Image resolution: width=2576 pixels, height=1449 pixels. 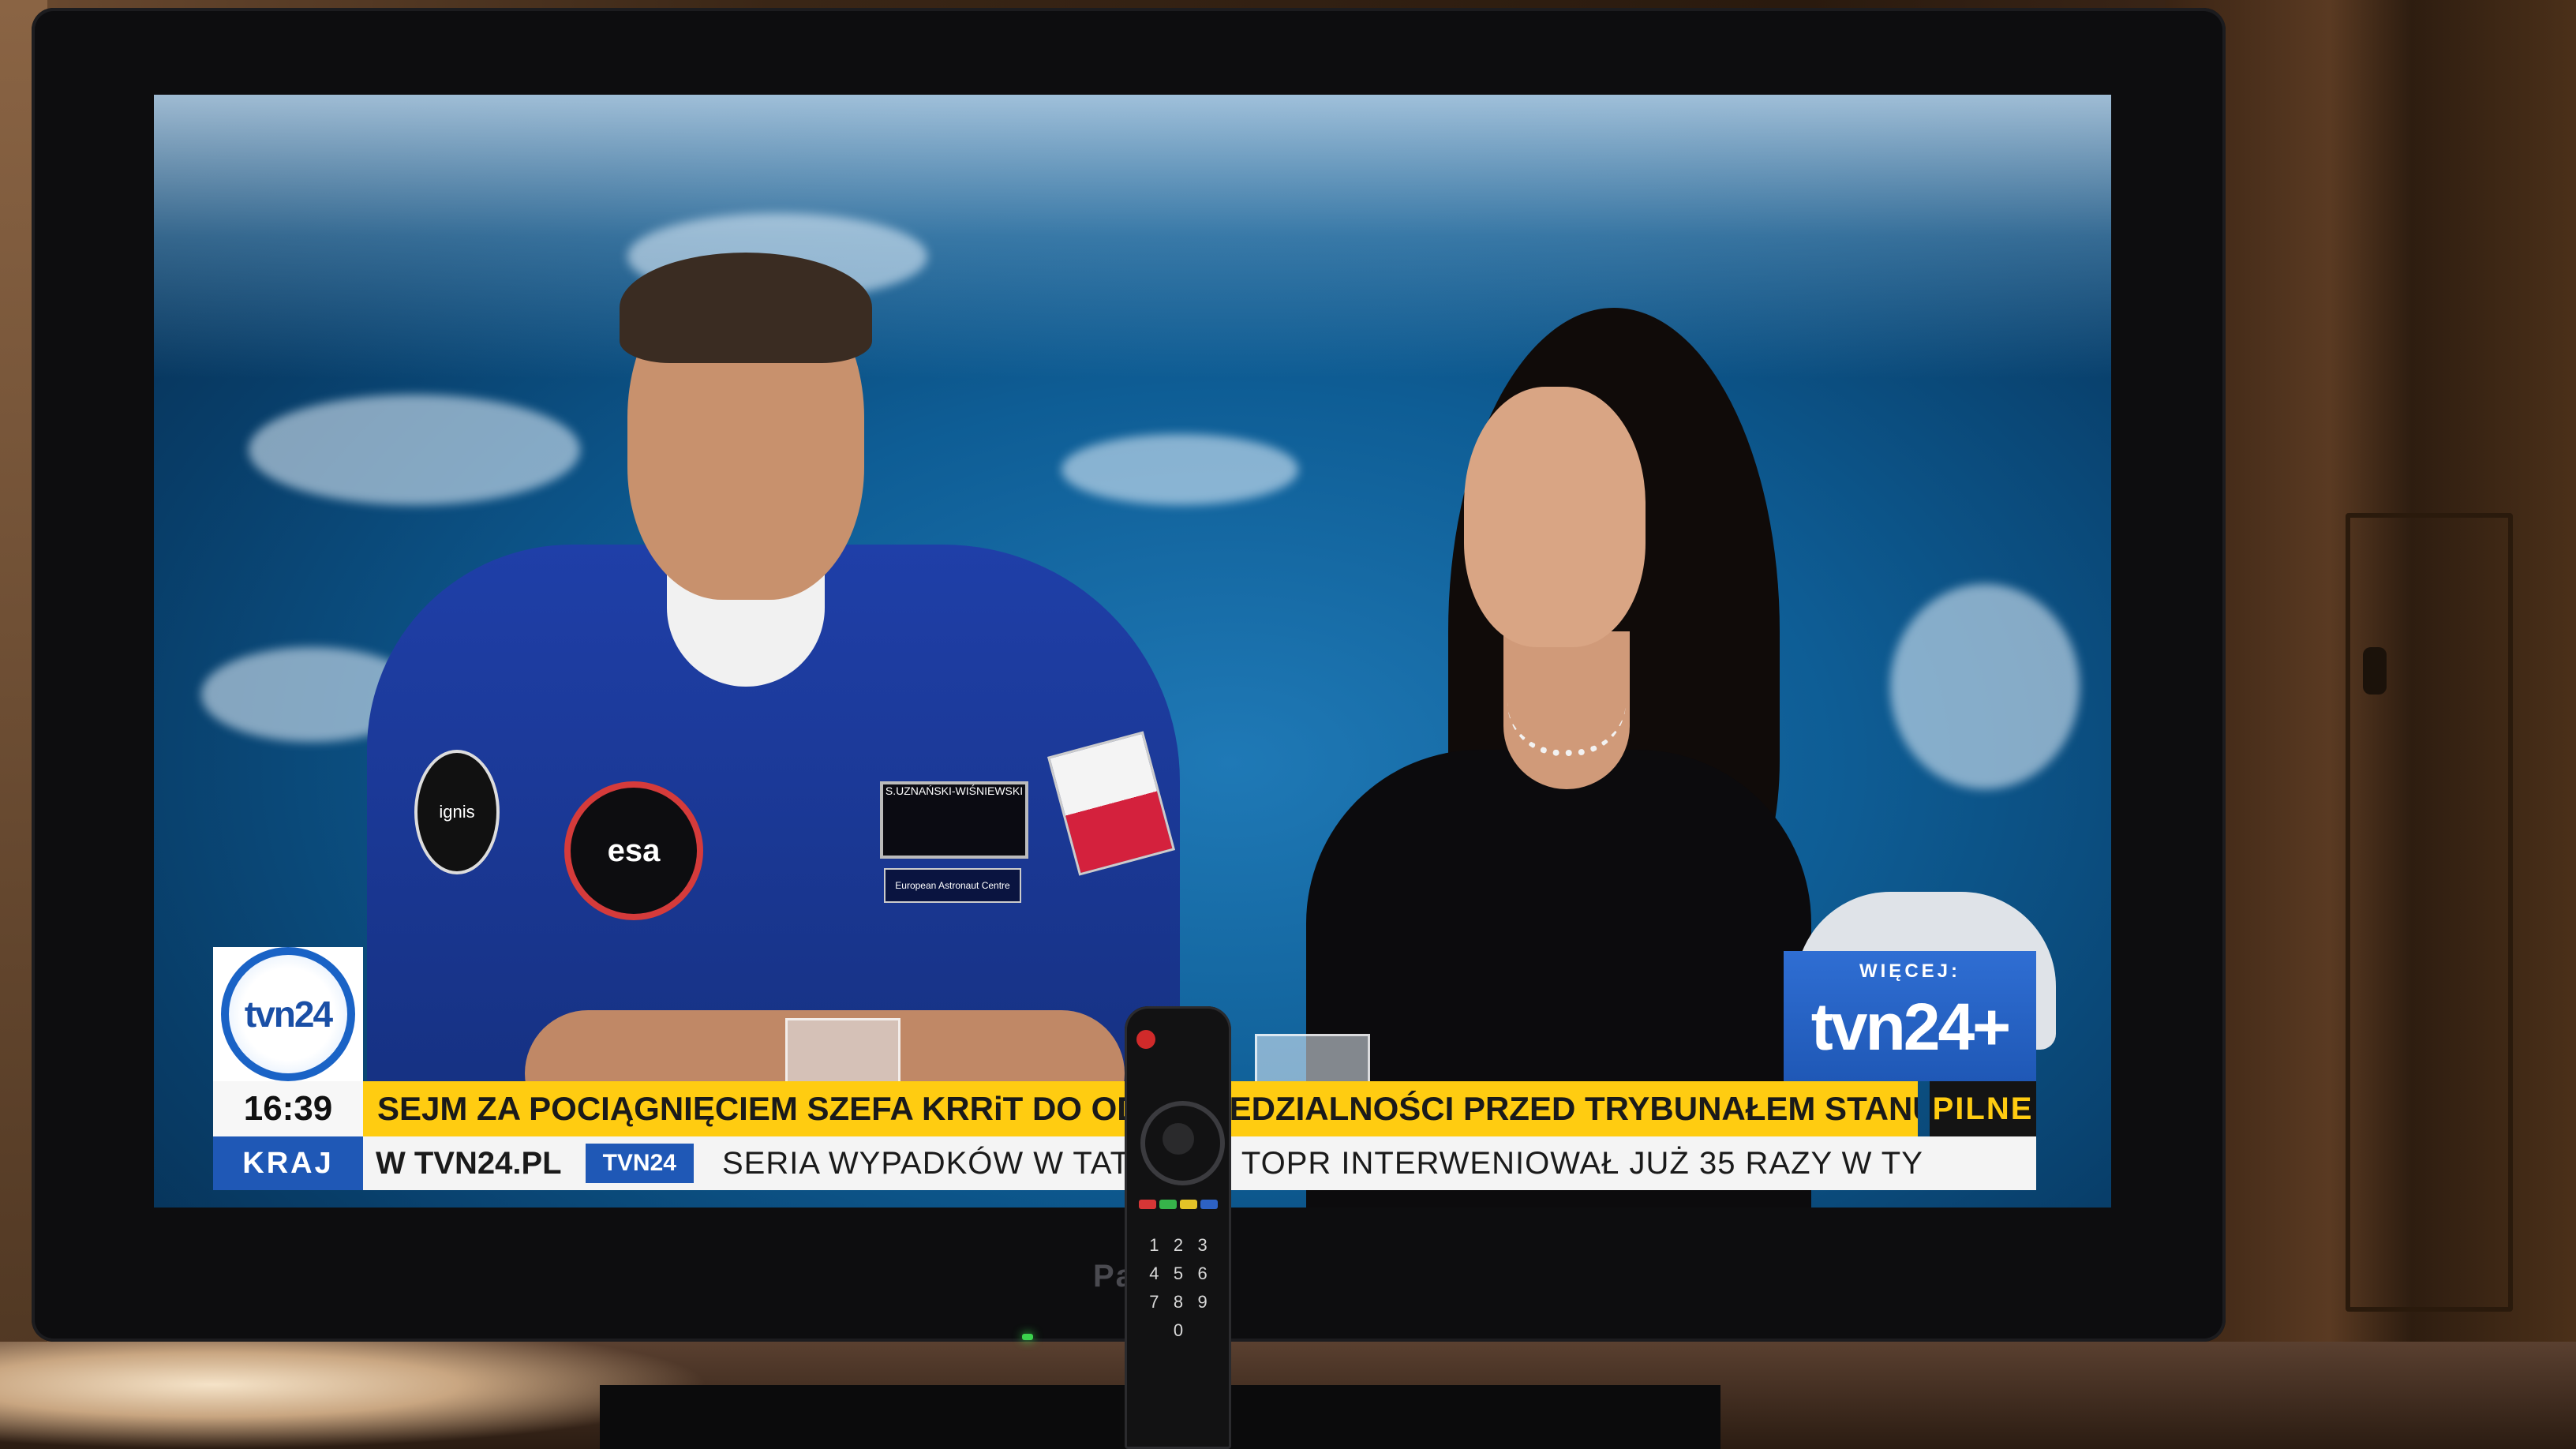 What do you see at coordinates (1178, 1302) in the screenshot?
I see `remote-key: 8` at bounding box center [1178, 1302].